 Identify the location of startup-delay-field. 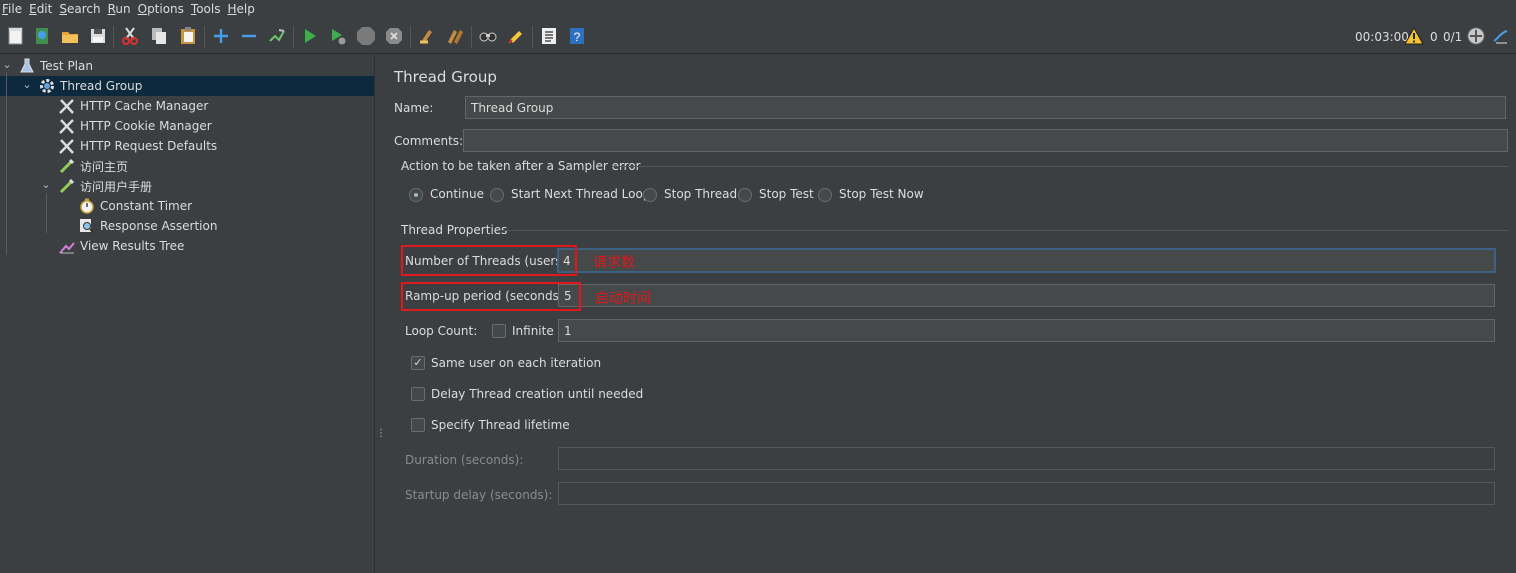
(1026, 493).